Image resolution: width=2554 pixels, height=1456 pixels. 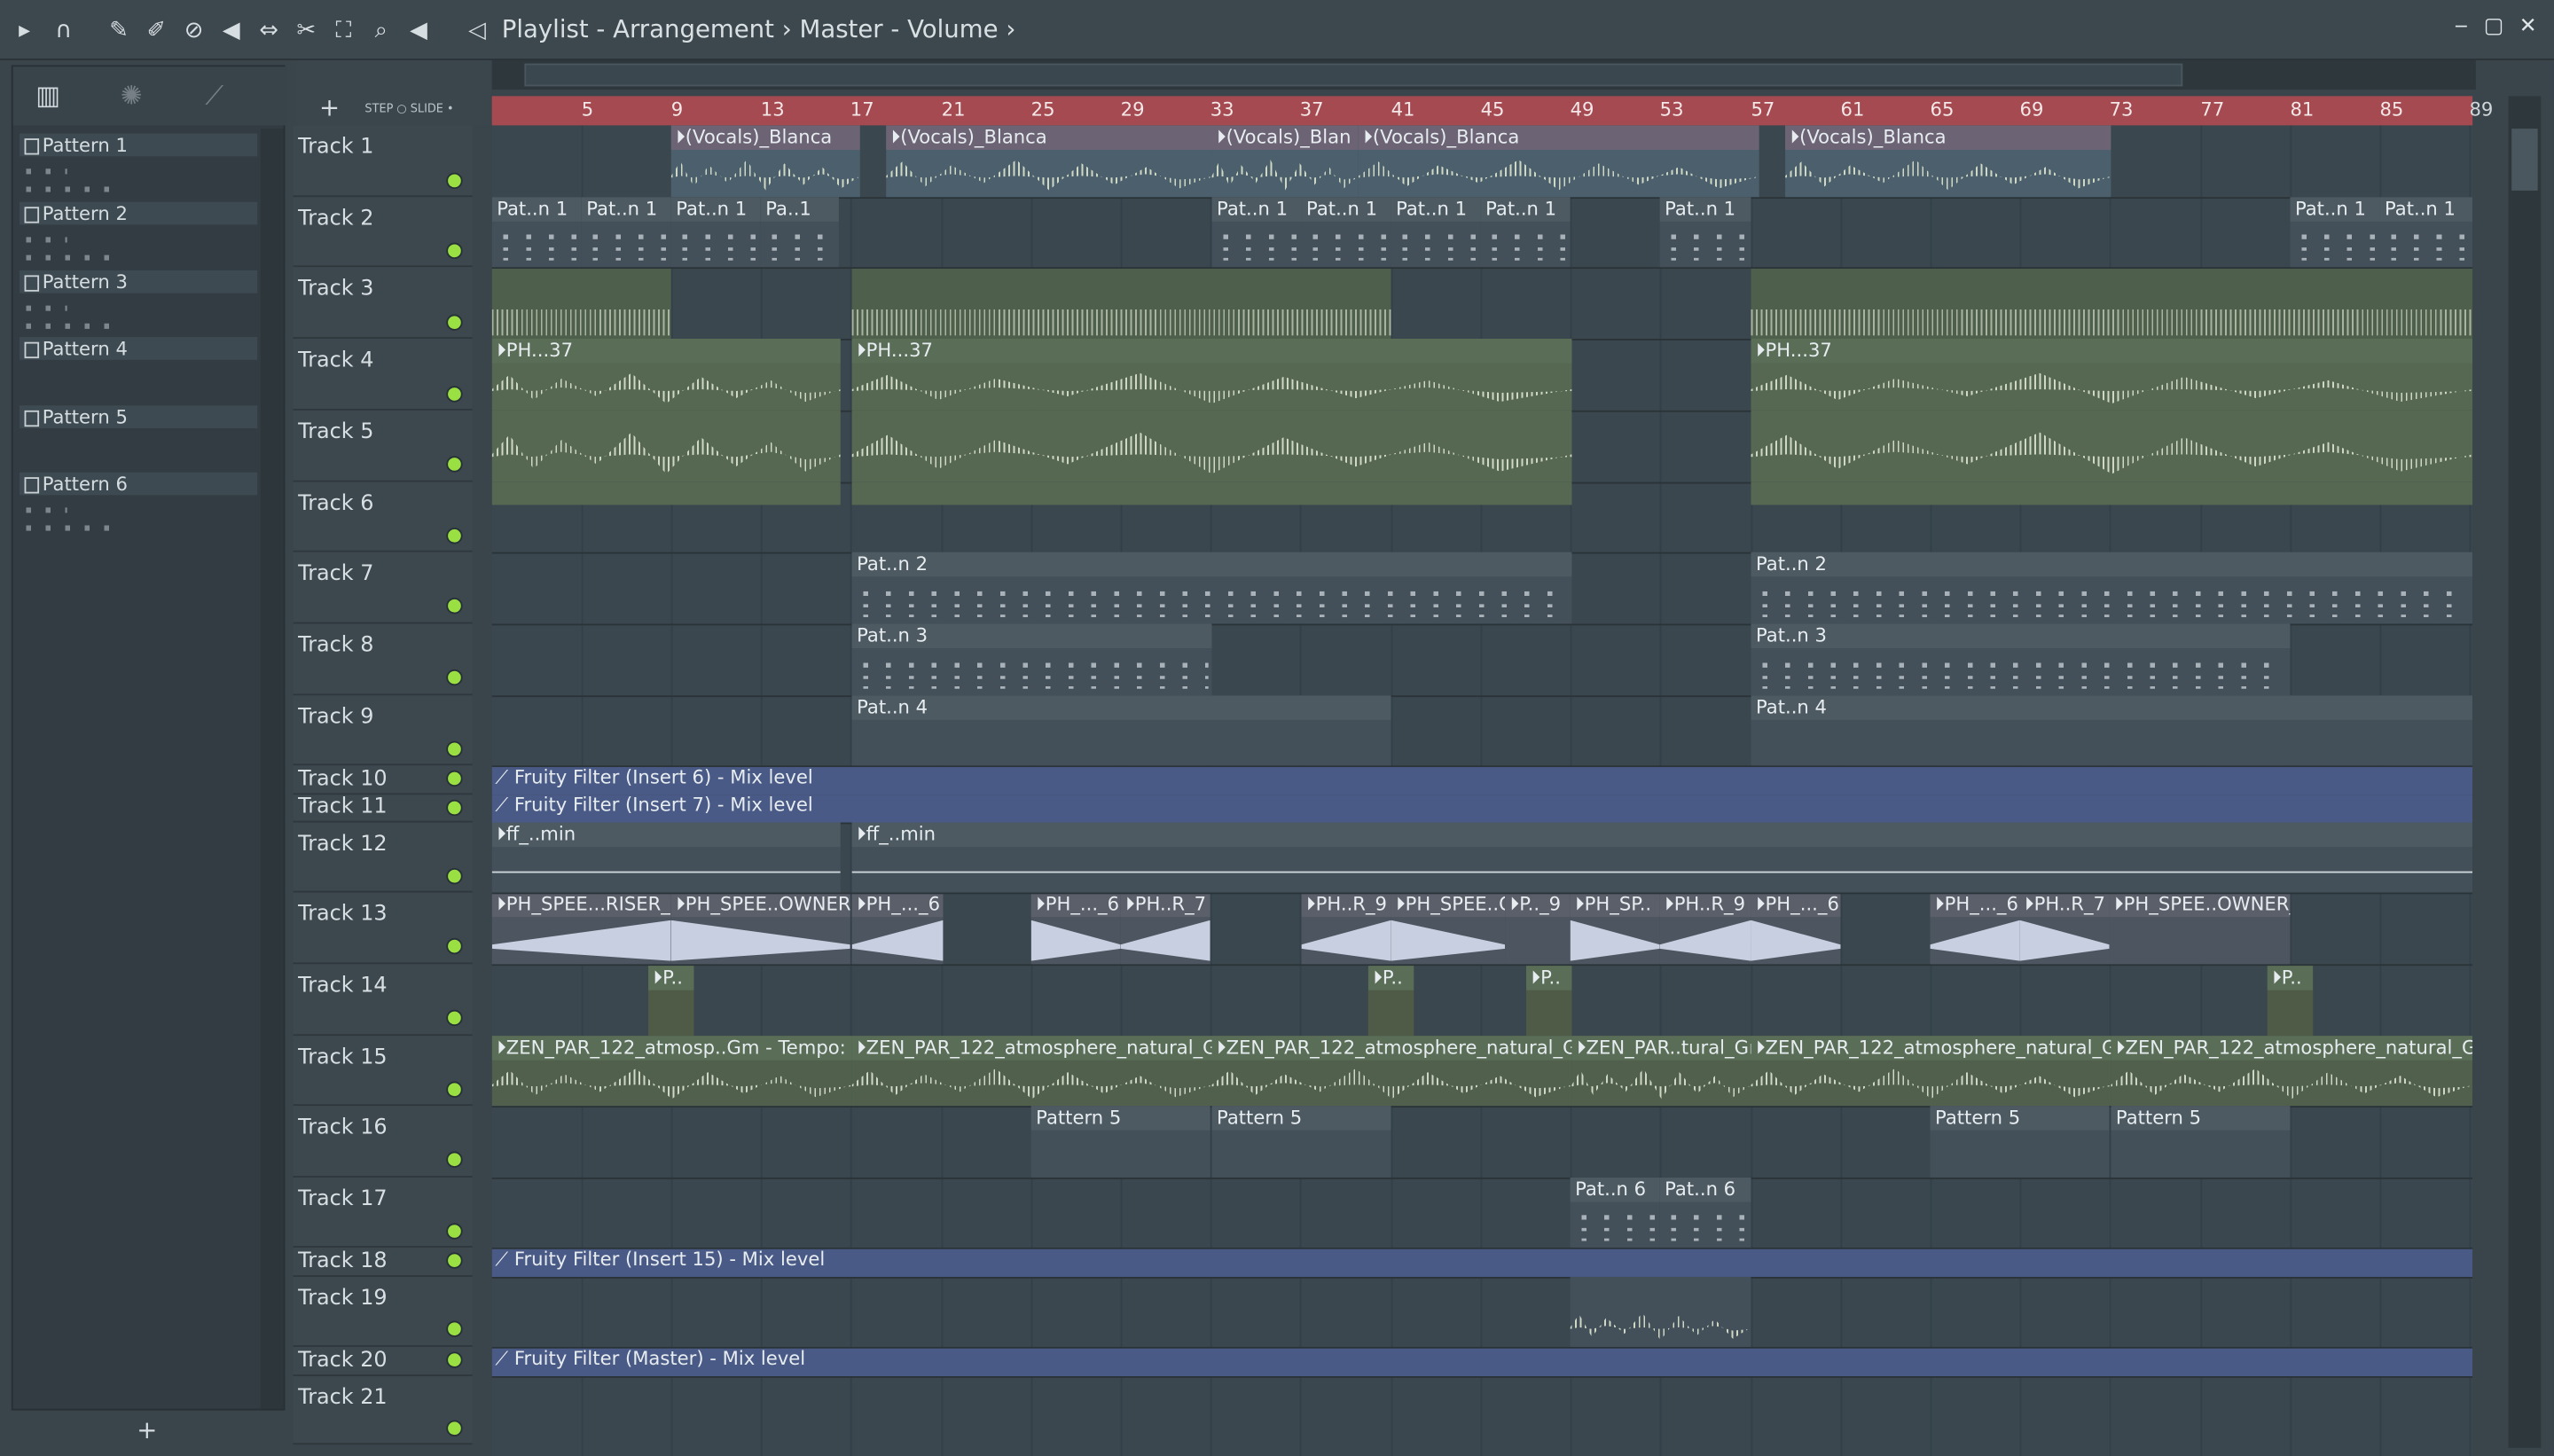 I want to click on audio-clip: ⏵(Vocals)_Blan, so click(x=1285, y=161).